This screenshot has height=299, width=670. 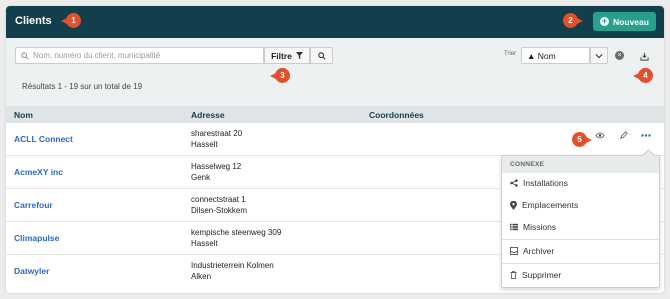 I want to click on column-name: Nom, so click(x=23, y=115).